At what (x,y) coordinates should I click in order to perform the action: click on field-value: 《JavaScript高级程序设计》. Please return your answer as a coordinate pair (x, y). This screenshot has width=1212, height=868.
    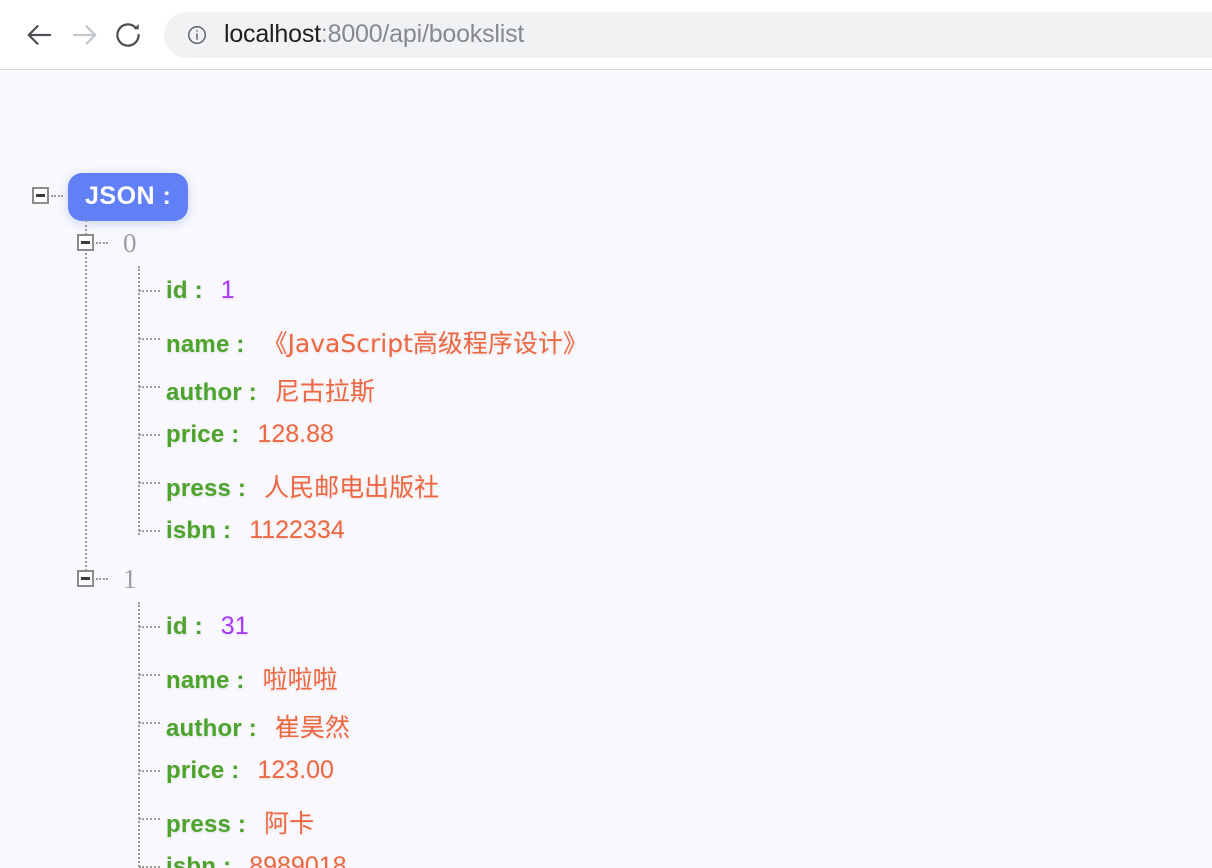
    Looking at the image, I should click on (425, 343).